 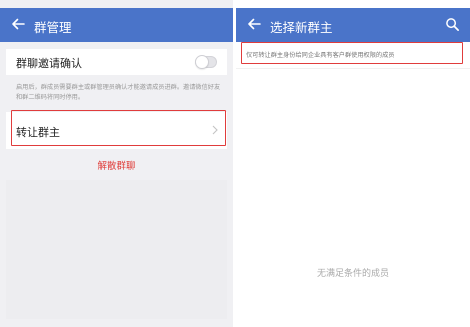 What do you see at coordinates (116, 62) in the screenshot?
I see `invite-confirm-row: 群聊邀请确认` at bounding box center [116, 62].